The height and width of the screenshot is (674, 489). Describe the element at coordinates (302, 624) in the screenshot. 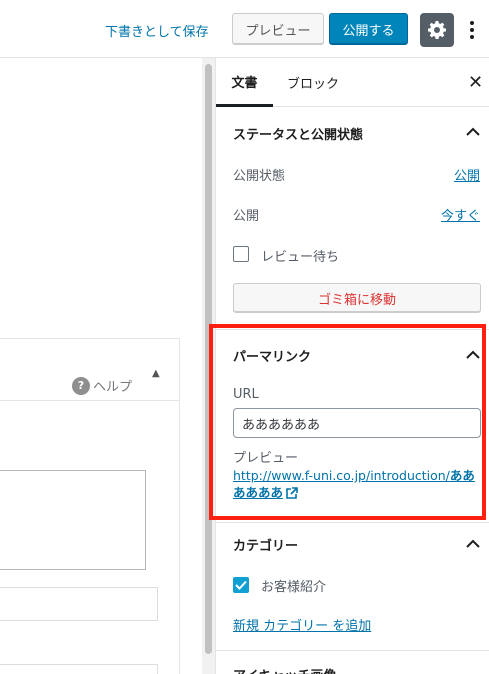

I see `add-new-category-link: 新規 カテゴリー を追加` at that location.